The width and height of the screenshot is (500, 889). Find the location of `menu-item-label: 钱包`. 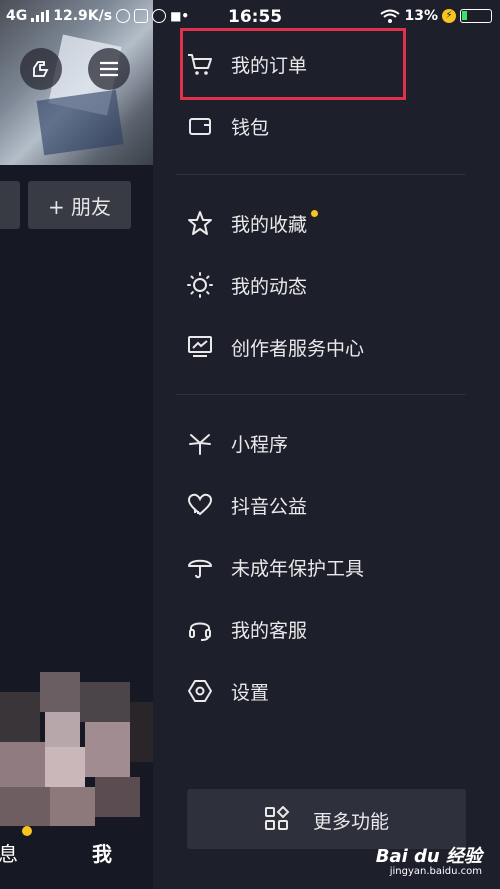

menu-item-label: 钱包 is located at coordinates (250, 127).